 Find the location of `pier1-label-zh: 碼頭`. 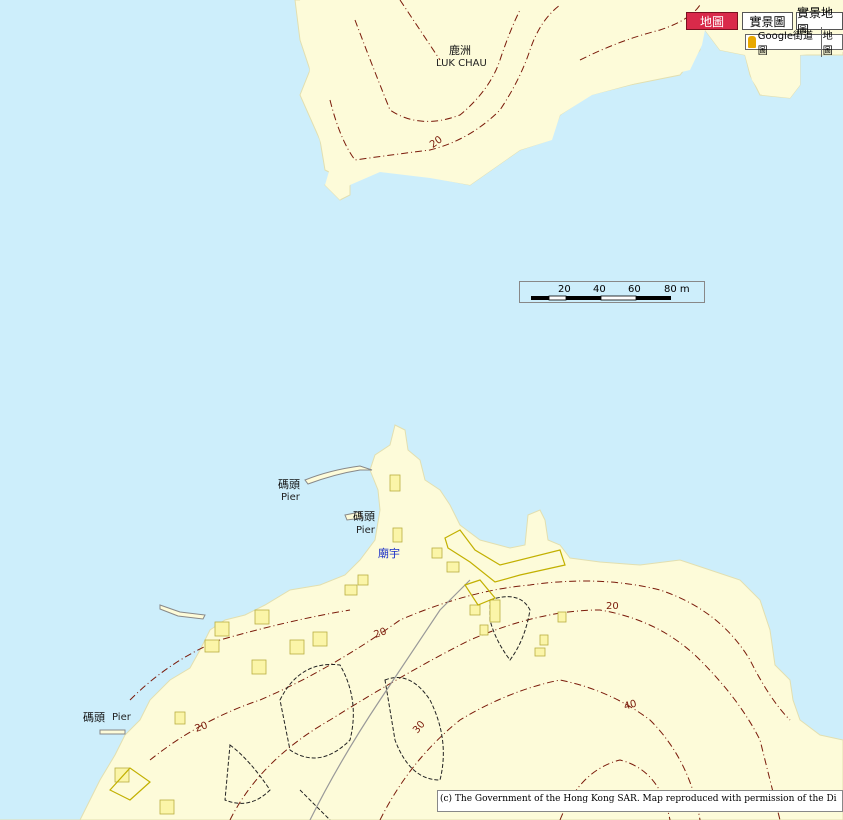

pier1-label-zh: 碼頭 is located at coordinates (289, 484).